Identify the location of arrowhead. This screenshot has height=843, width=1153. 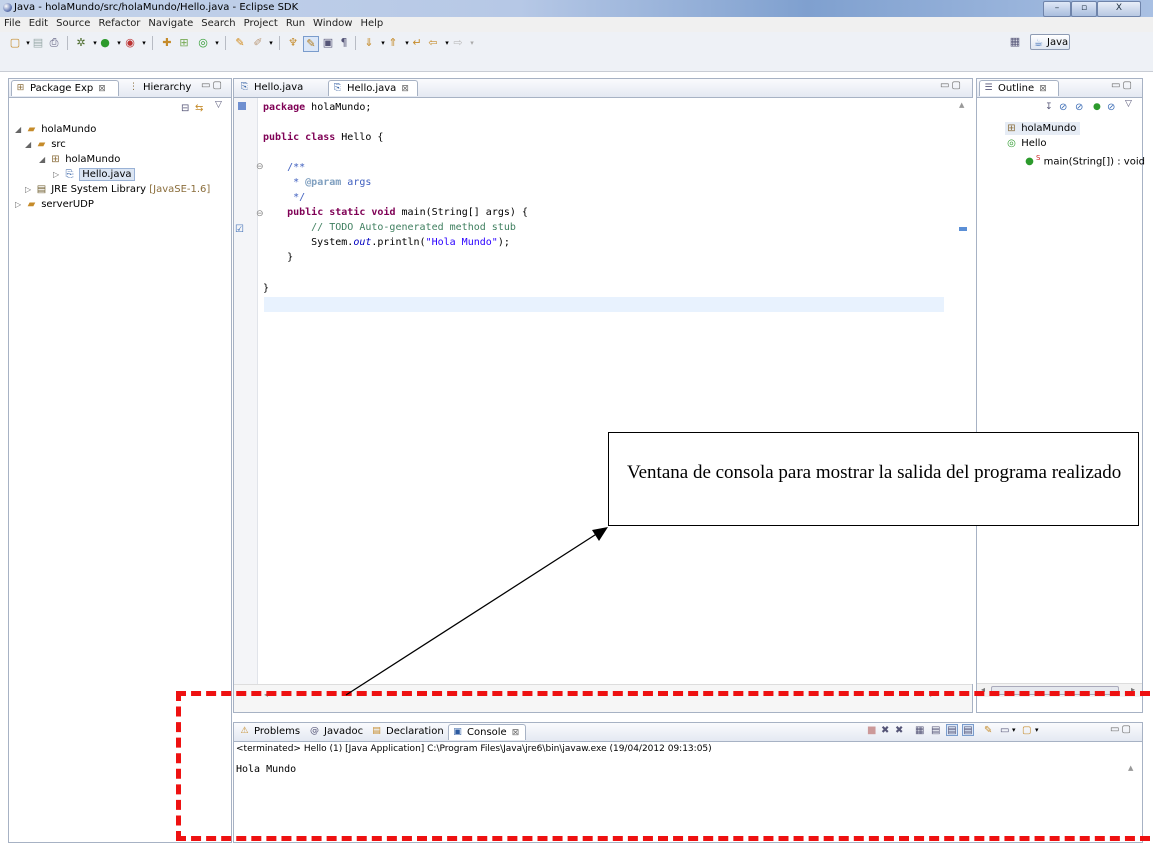
(600, 534).